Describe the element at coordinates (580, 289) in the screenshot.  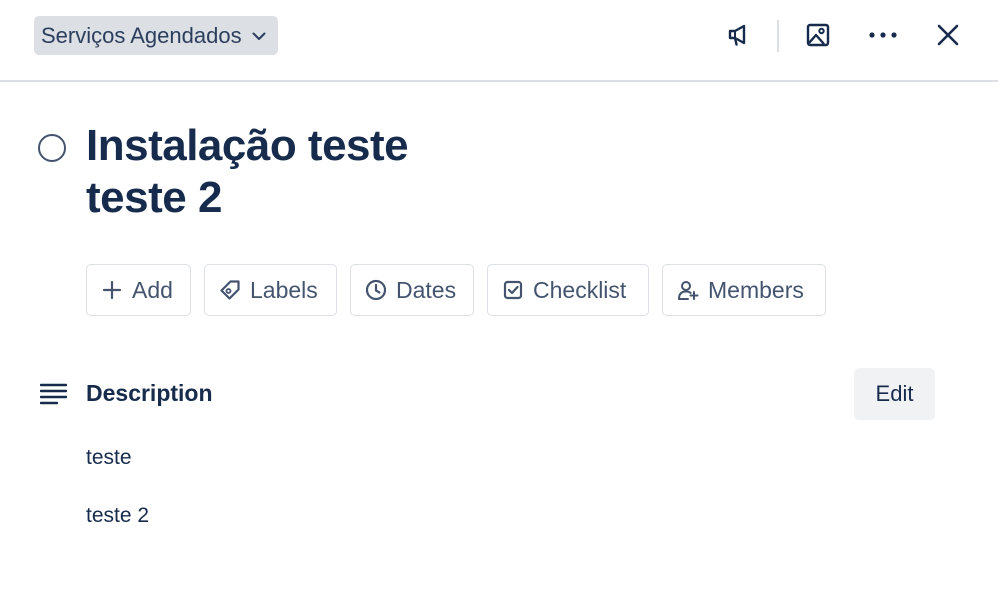
I see `checklist-button-label: Checklist` at that location.